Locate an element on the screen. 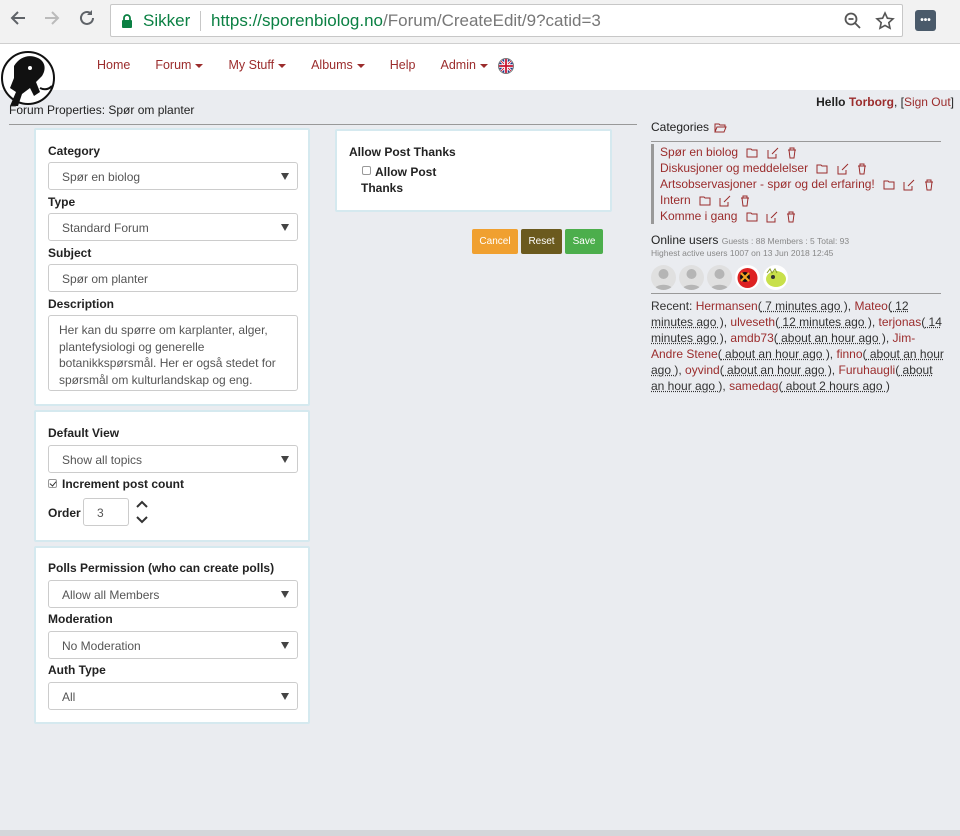  recent-user: oyvind is located at coordinates (702, 370).